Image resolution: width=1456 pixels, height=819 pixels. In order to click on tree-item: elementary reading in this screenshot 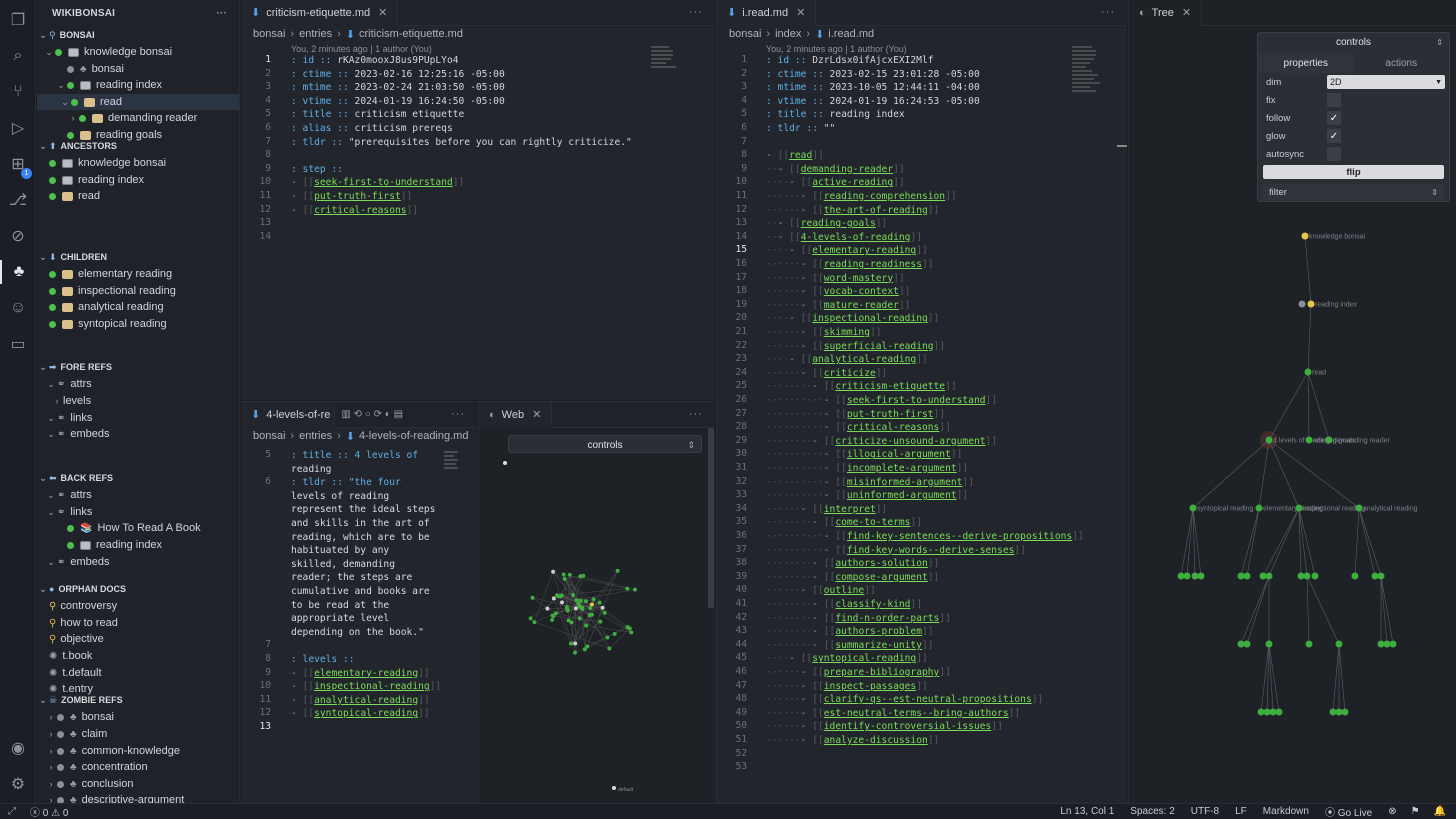, I will do `click(138, 274)`.